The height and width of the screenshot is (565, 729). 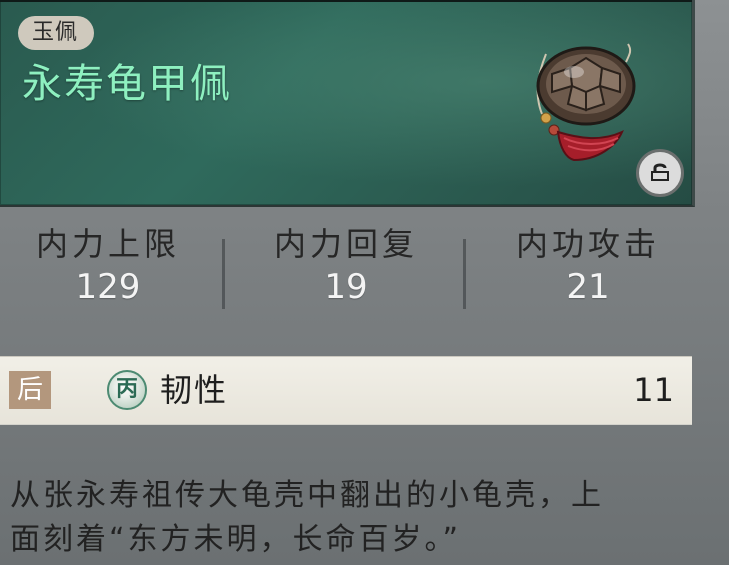 What do you see at coordinates (355, 518) in the screenshot?
I see `item-description: 从张永寿祖传大龟壳中翻出的小龟壳，上 面刻着“东方未明，长命百岁。”` at bounding box center [355, 518].